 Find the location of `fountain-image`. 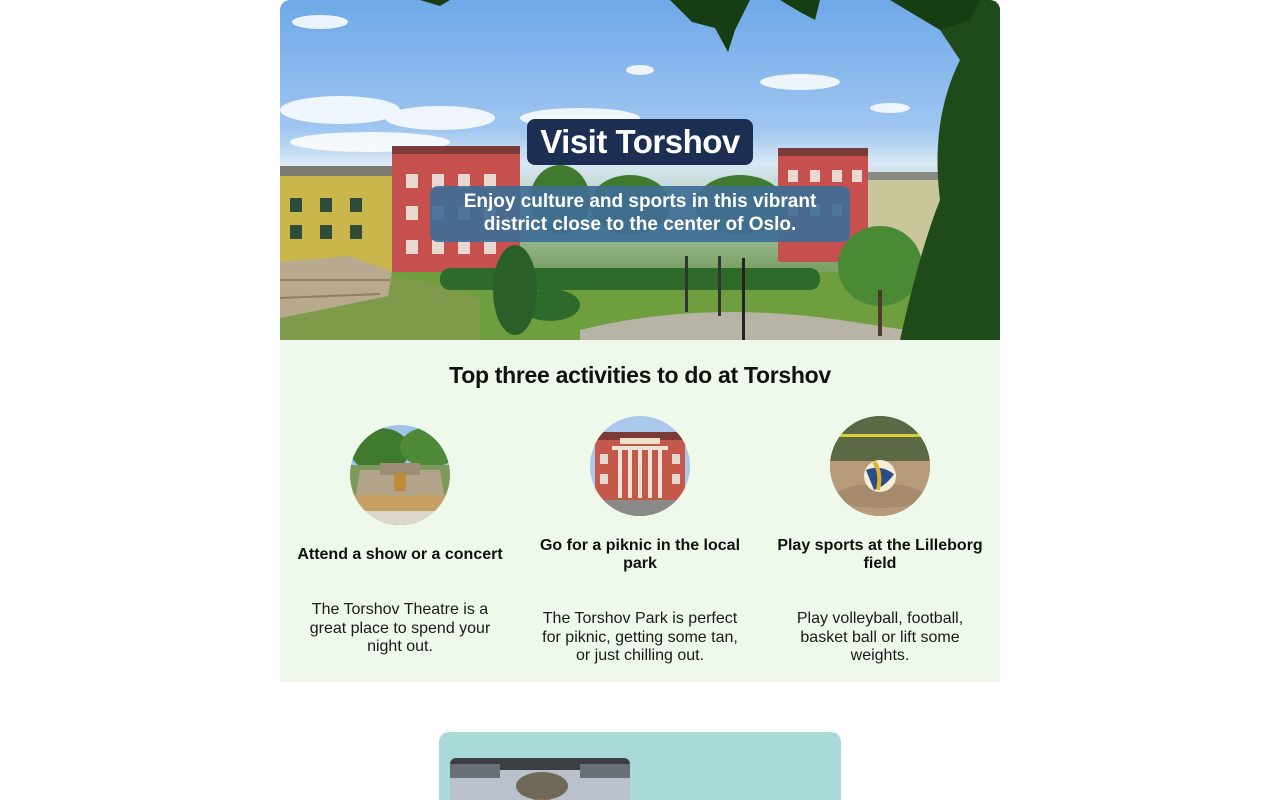

fountain-image is located at coordinates (400, 475).